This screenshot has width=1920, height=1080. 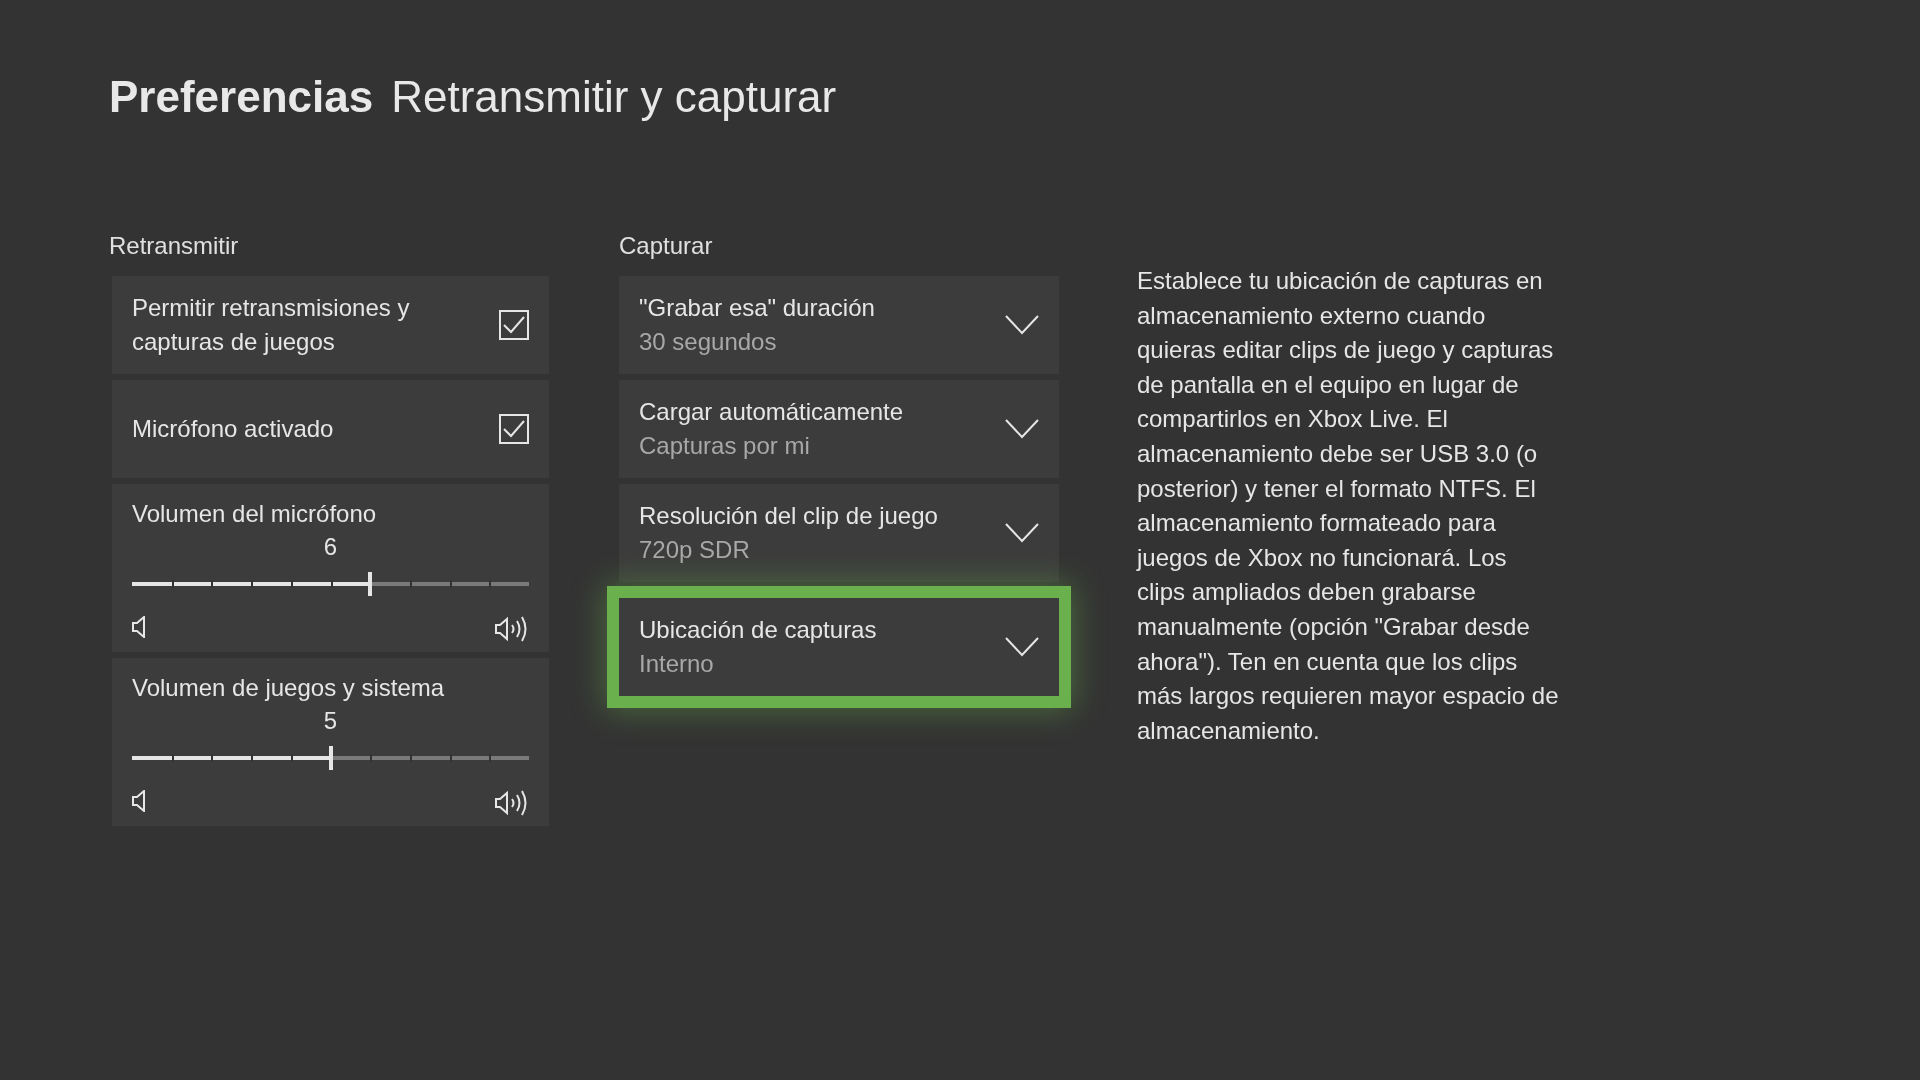 What do you see at coordinates (174, 246) in the screenshot?
I see `column-heading: Retransmitir` at bounding box center [174, 246].